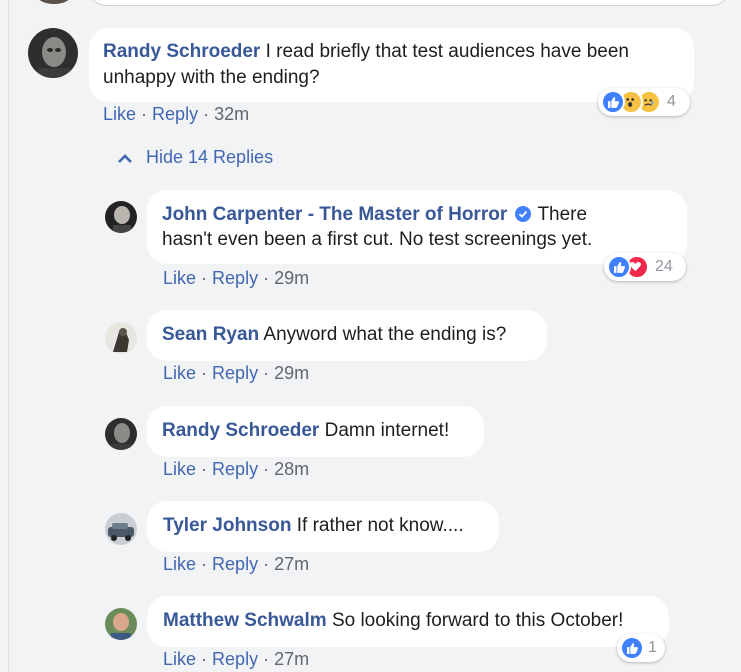  What do you see at coordinates (227, 525) in the screenshot?
I see `reply-author-link: Tyler Johnson` at bounding box center [227, 525].